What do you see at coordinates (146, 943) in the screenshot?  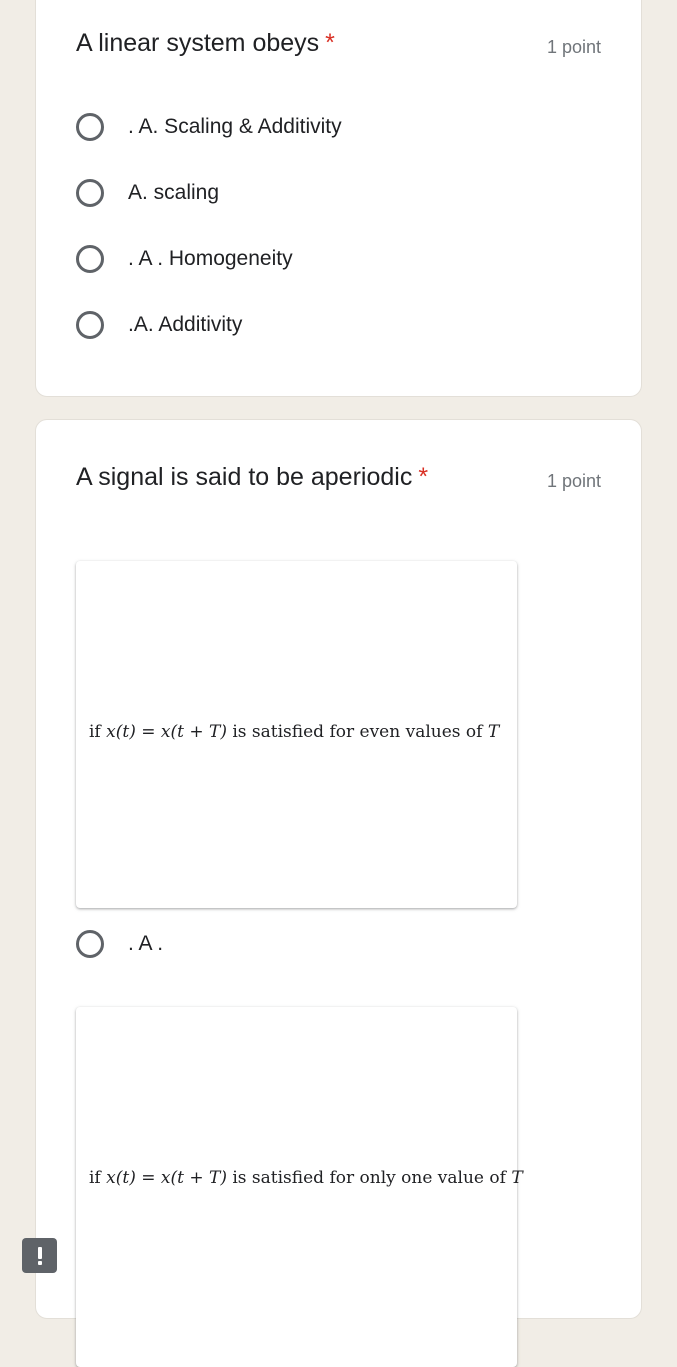 I see `option-label: . A .` at bounding box center [146, 943].